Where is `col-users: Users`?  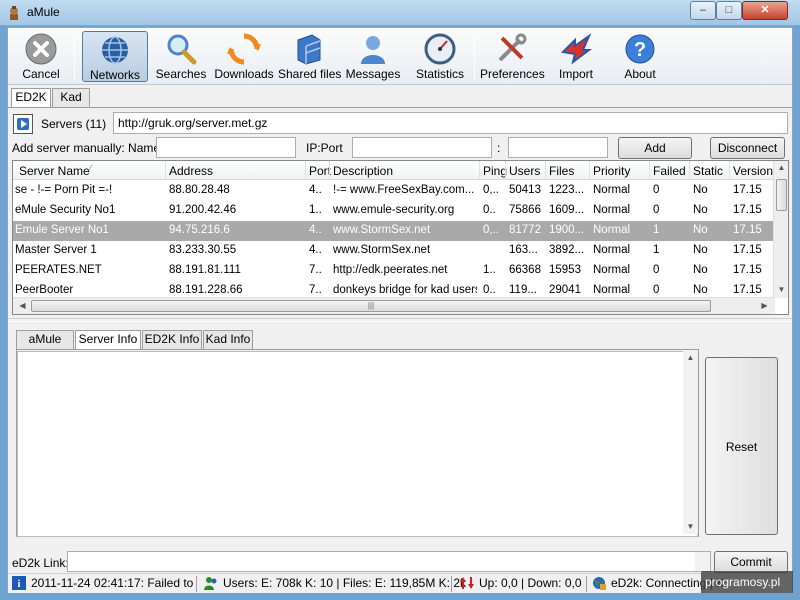
col-users: Users is located at coordinates (524, 171).